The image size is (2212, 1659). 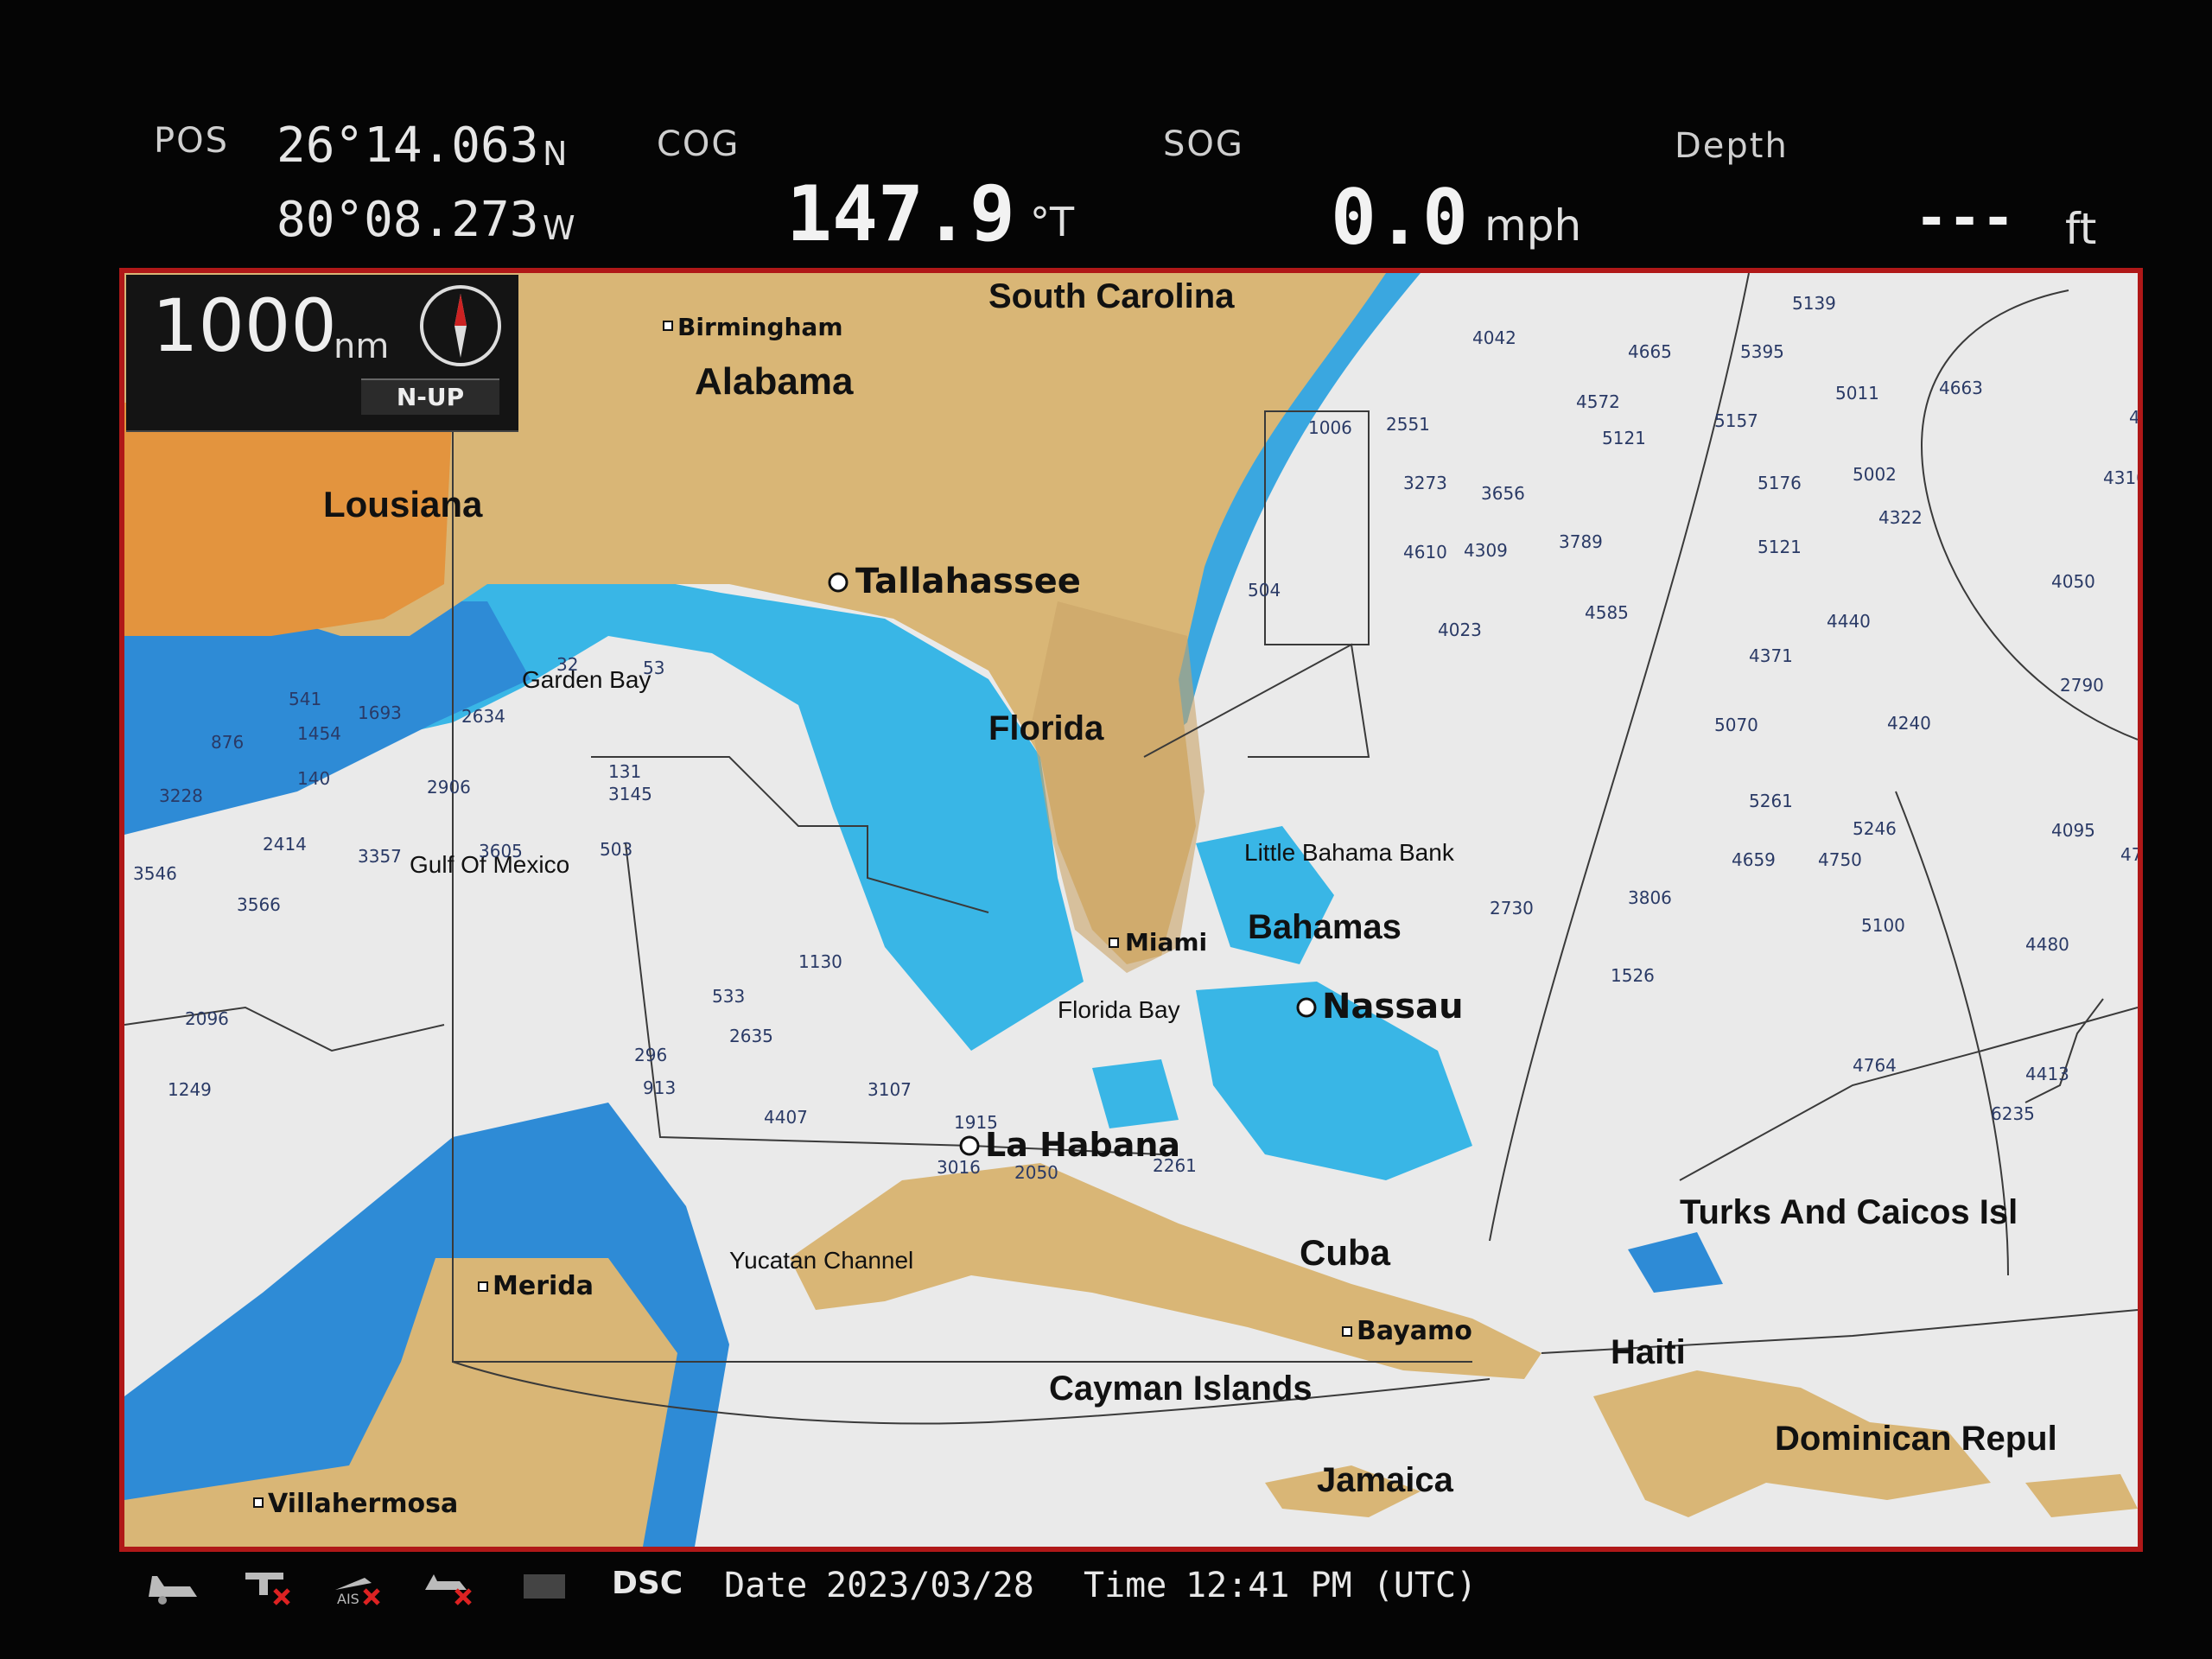 I want to click on range-scale-panel: 1000 nm N-UP, so click(x=322, y=353).